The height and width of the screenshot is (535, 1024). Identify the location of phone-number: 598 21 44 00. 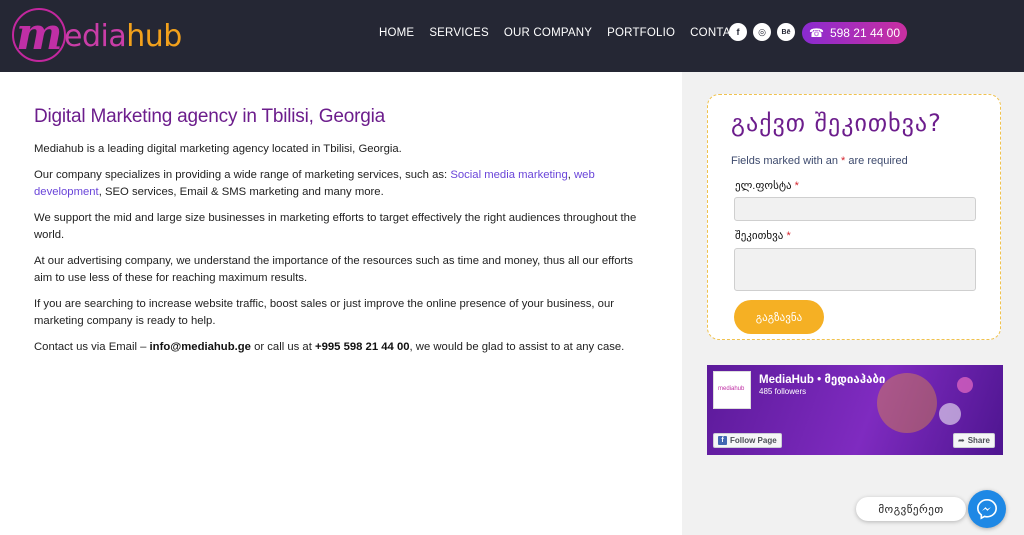
(865, 33).